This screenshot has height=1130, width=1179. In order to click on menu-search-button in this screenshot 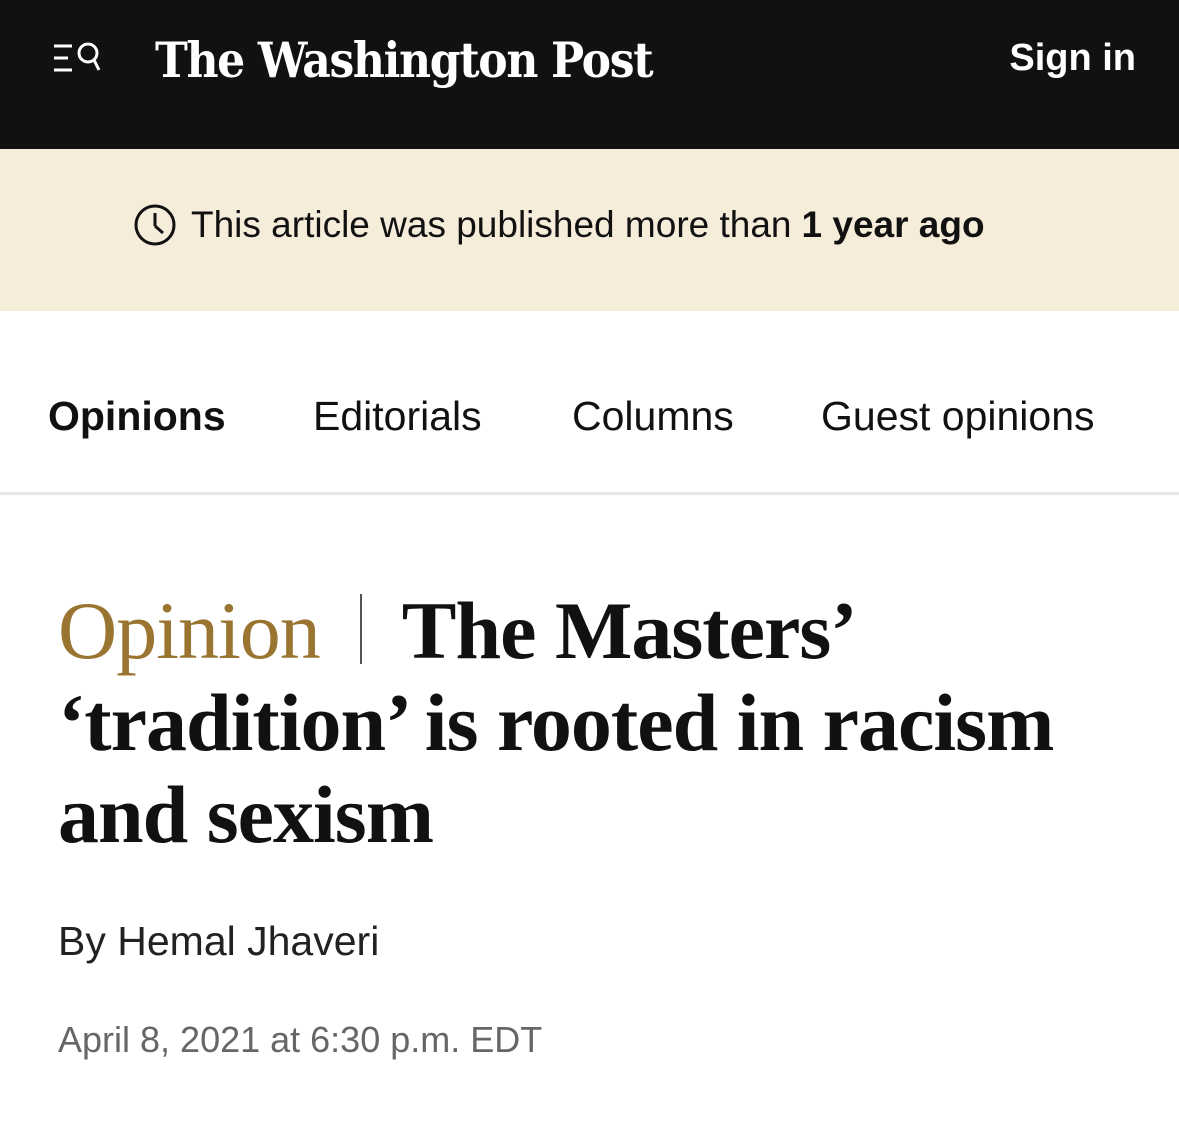, I will do `click(77, 59)`.